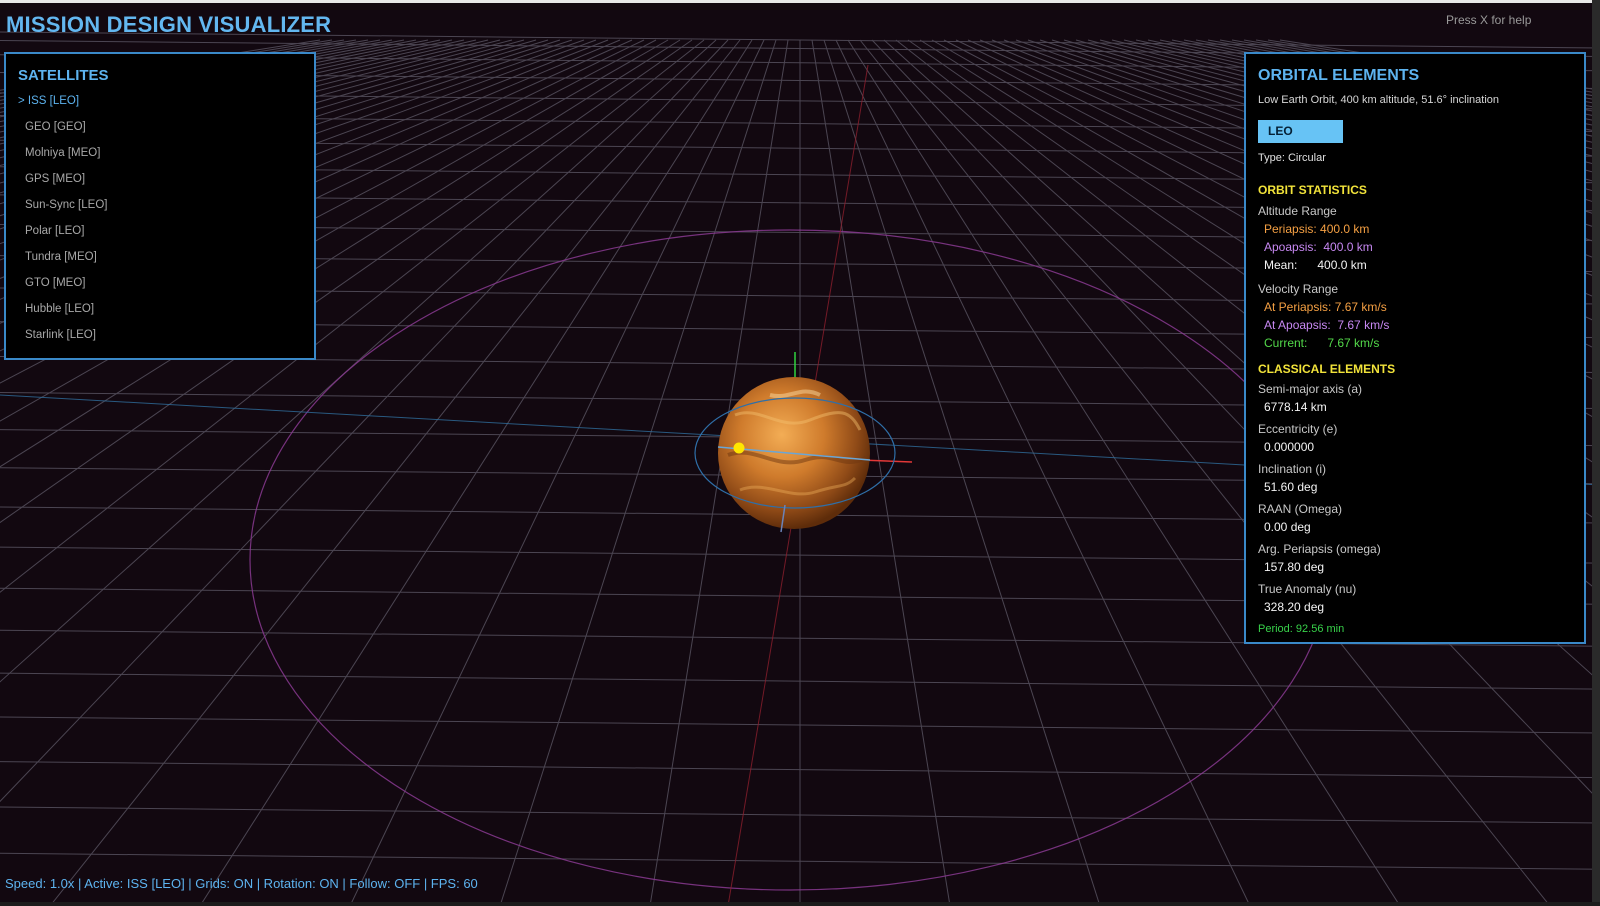 The height and width of the screenshot is (906, 1600). Describe the element at coordinates (1297, 211) in the screenshot. I see `altitude-range-label: Altitude Range` at that location.